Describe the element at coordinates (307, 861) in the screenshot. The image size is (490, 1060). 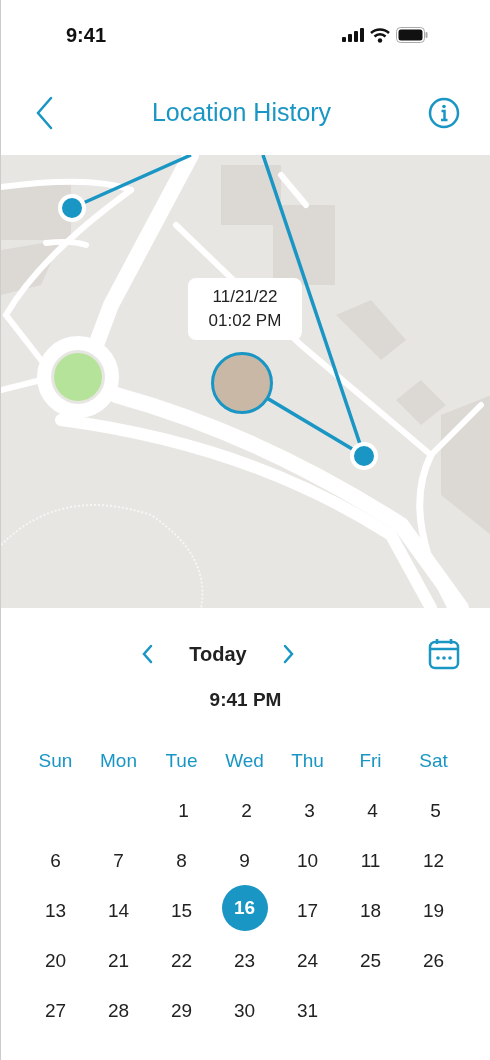
I see `calendar-day: 10` at that location.